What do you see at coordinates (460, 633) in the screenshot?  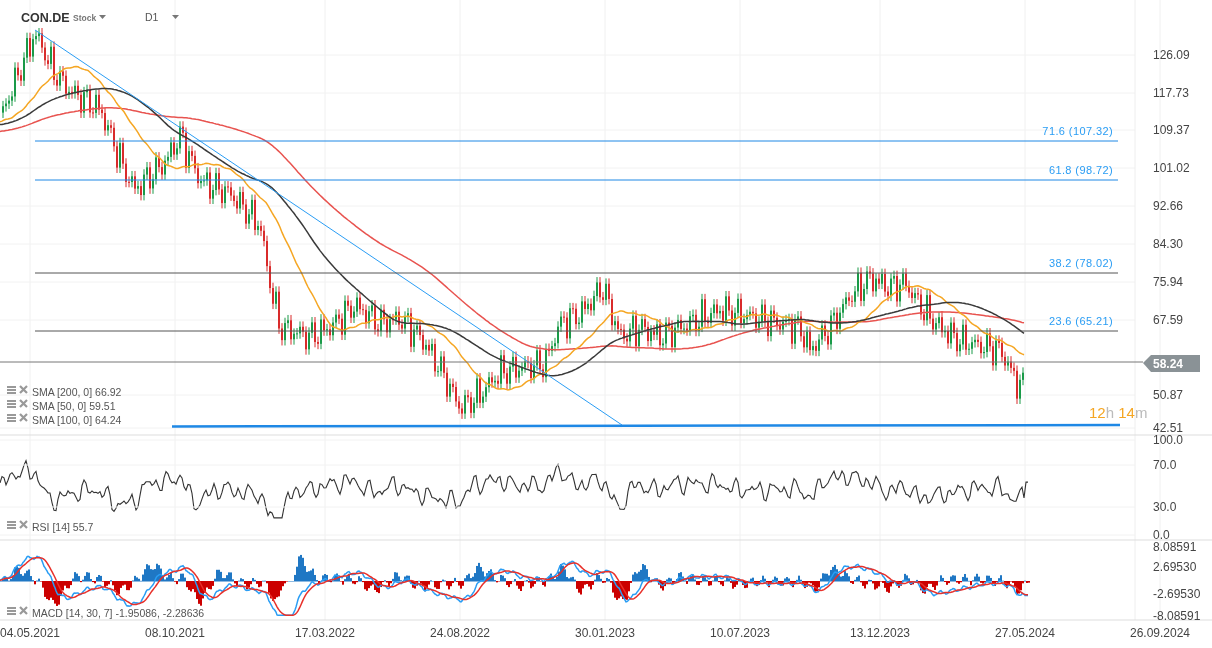 I see `date-axis-label: 24.08.2022` at bounding box center [460, 633].